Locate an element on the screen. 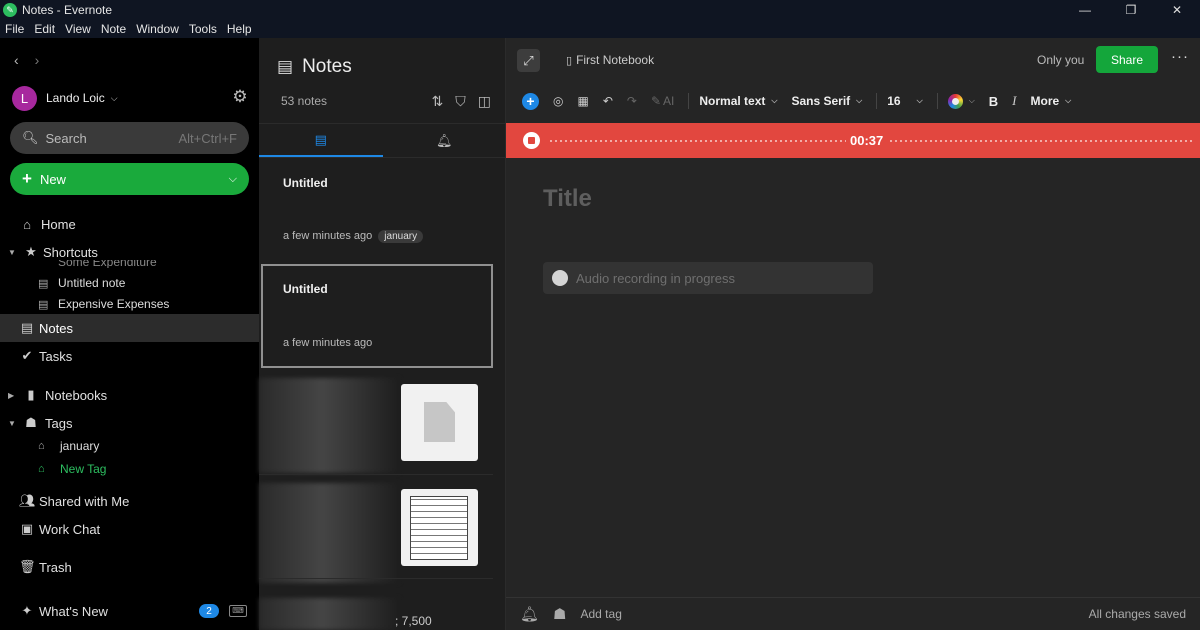 The width and height of the screenshot is (1200, 630). sidebar-item-label: Shared with Me is located at coordinates (84, 501).